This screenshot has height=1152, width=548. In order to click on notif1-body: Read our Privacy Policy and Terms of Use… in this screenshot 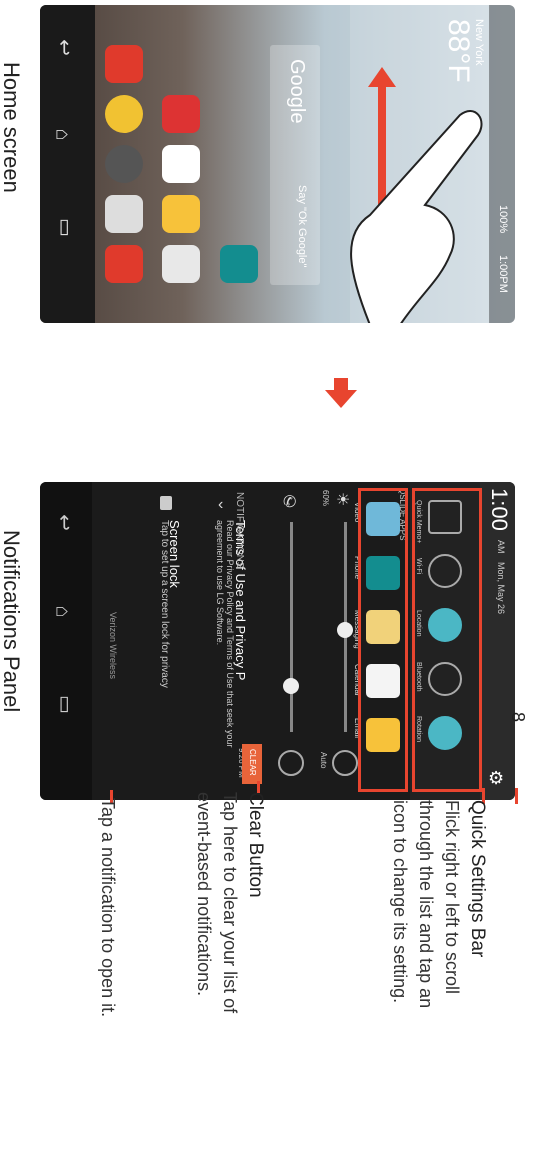, I will do `click(225, 634)`.